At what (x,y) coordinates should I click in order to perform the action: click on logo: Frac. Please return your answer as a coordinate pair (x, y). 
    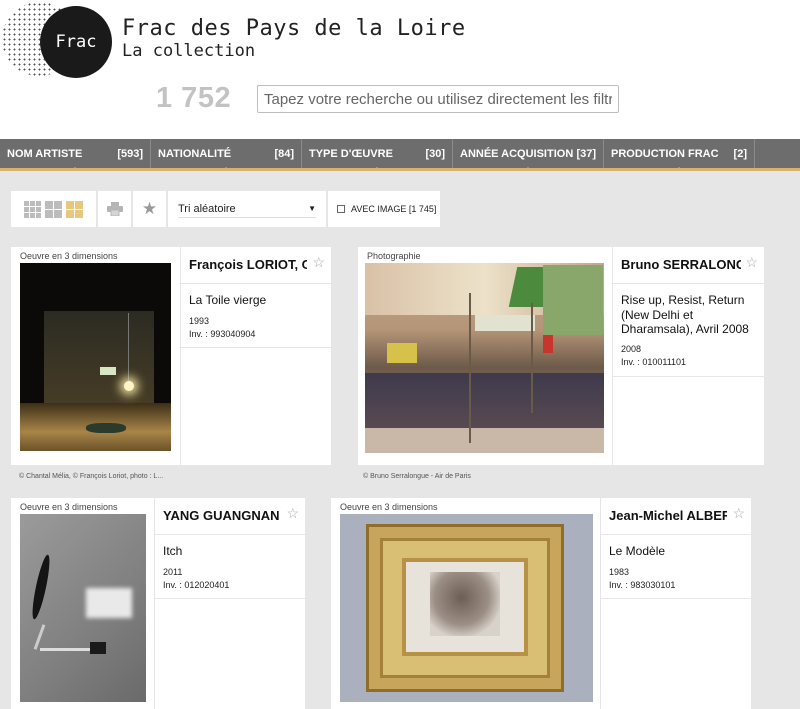
    Looking at the image, I should click on (57, 40).